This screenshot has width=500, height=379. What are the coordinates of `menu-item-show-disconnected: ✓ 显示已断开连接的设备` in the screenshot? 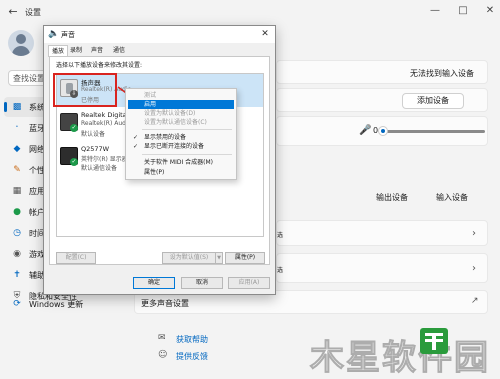 It's located at (181, 146).